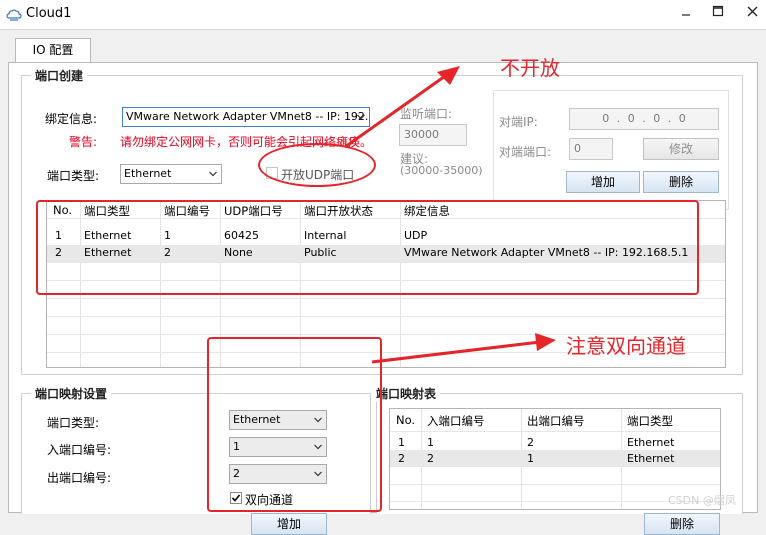  I want to click on col-header-port-number: 端口编号, so click(187, 211).